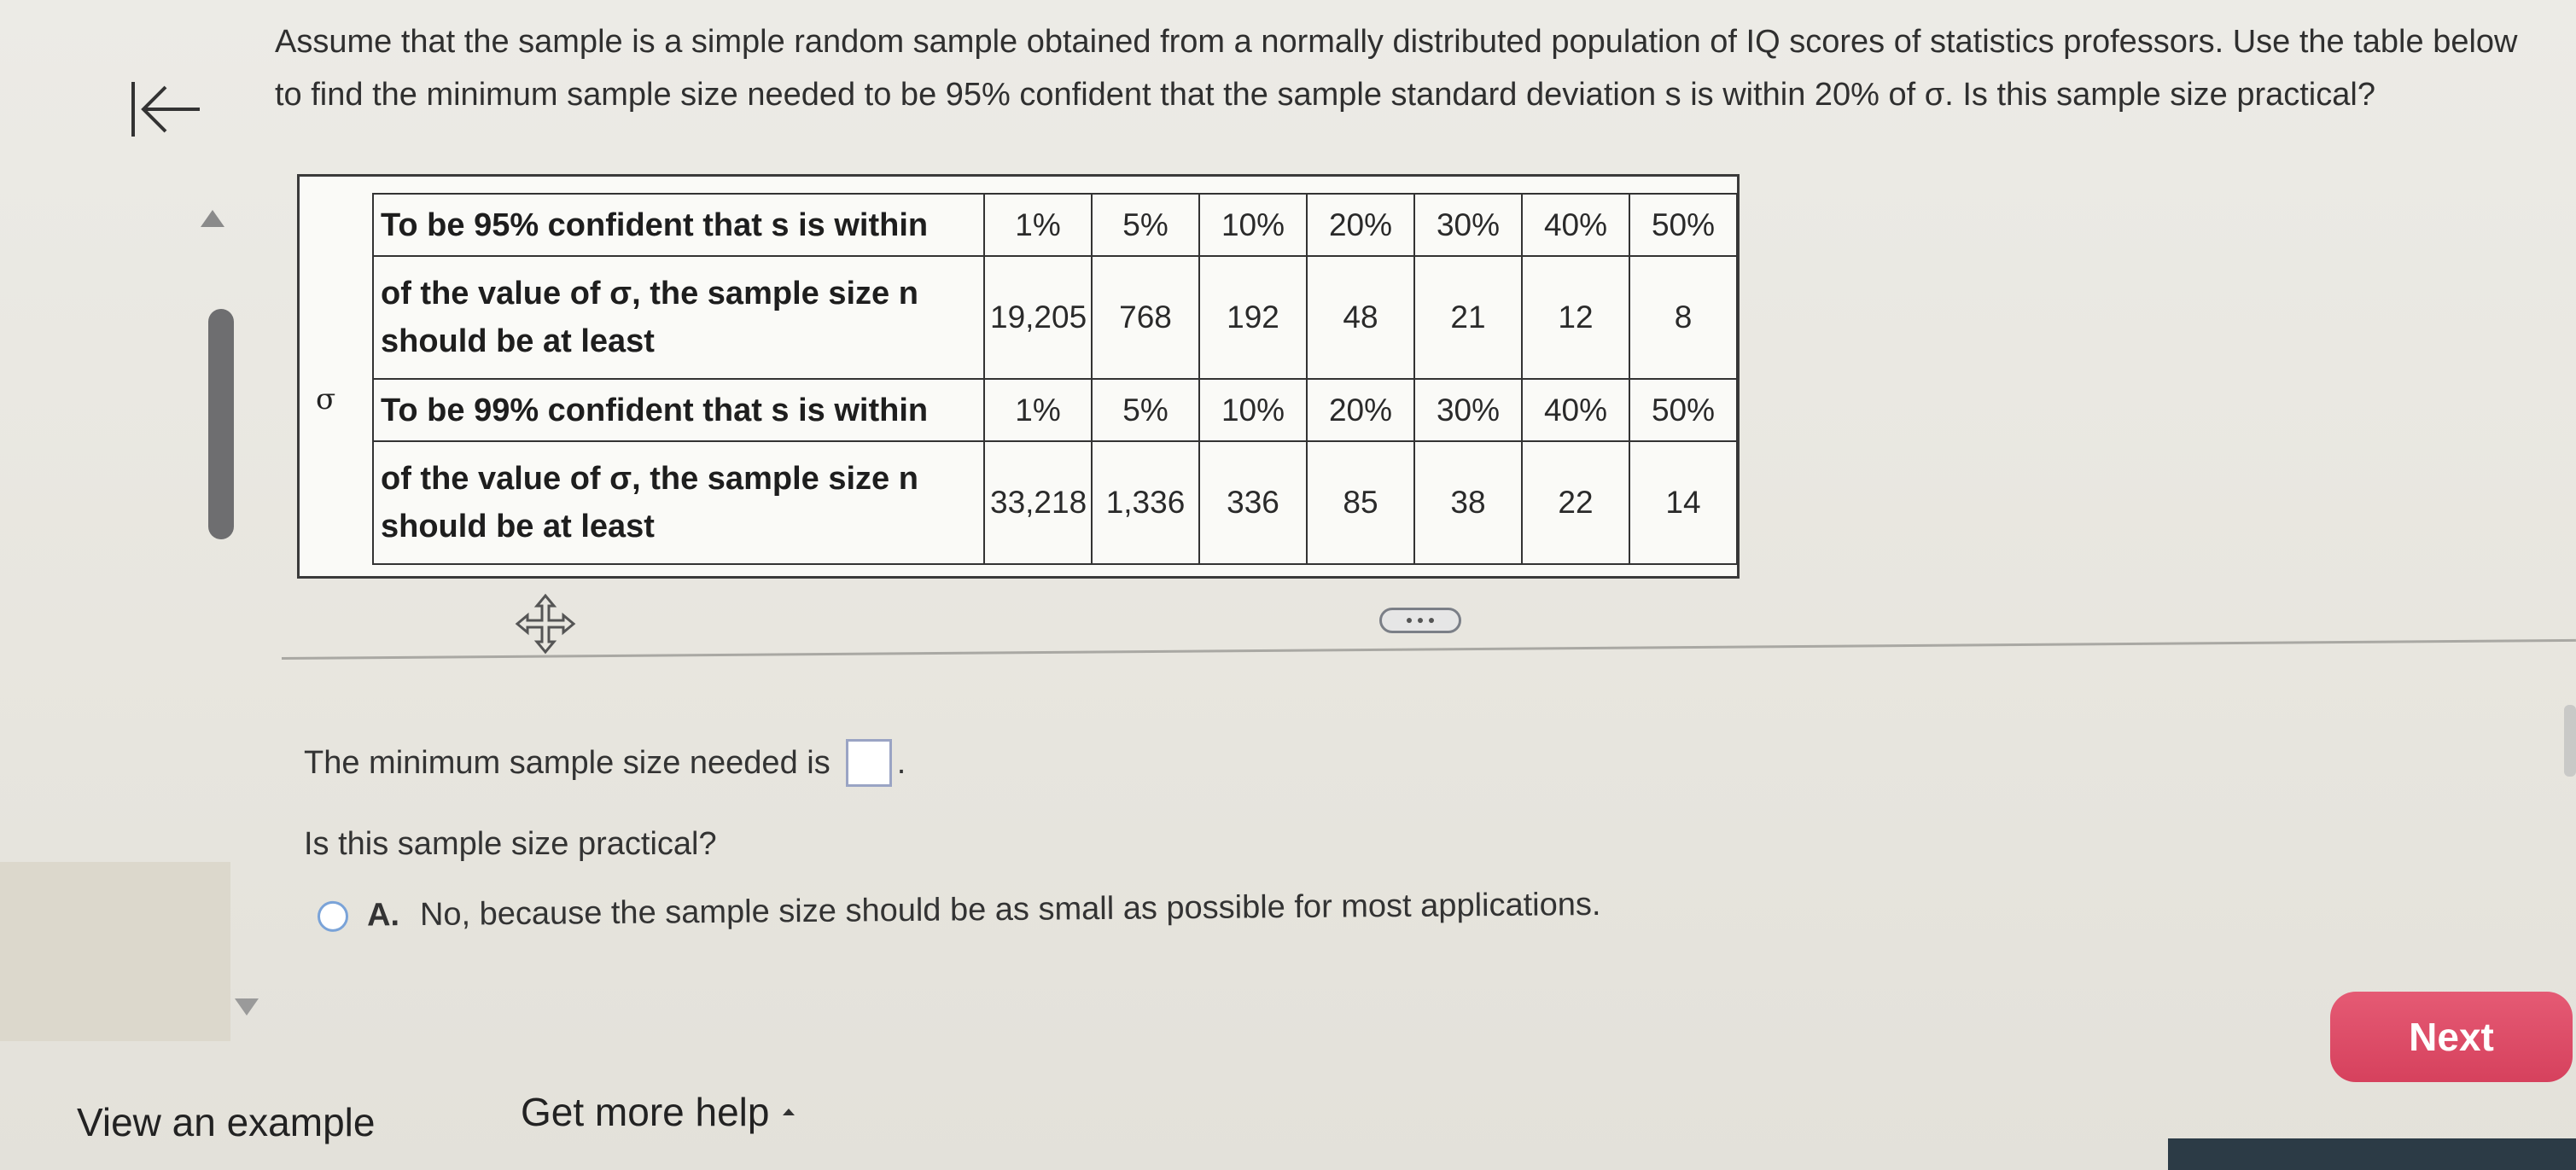 The image size is (2576, 1170). What do you see at coordinates (1360, 317) in the screenshot?
I see `table-cell: 48` at bounding box center [1360, 317].